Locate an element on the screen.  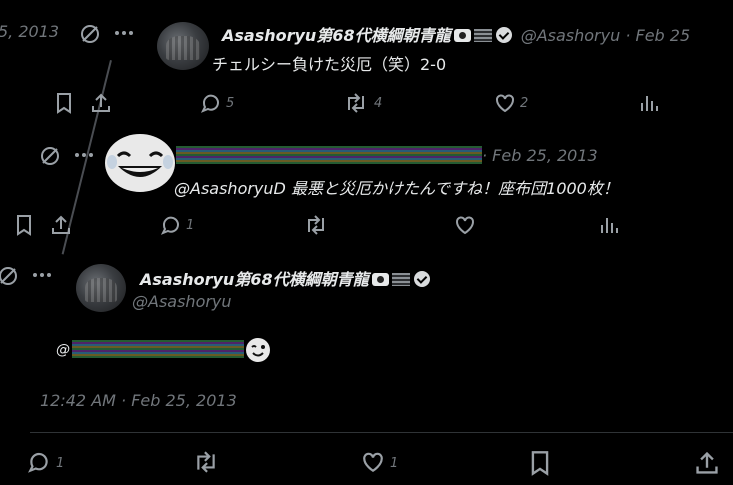
tweet3-mention-prefix: @ is located at coordinates (63, 350).